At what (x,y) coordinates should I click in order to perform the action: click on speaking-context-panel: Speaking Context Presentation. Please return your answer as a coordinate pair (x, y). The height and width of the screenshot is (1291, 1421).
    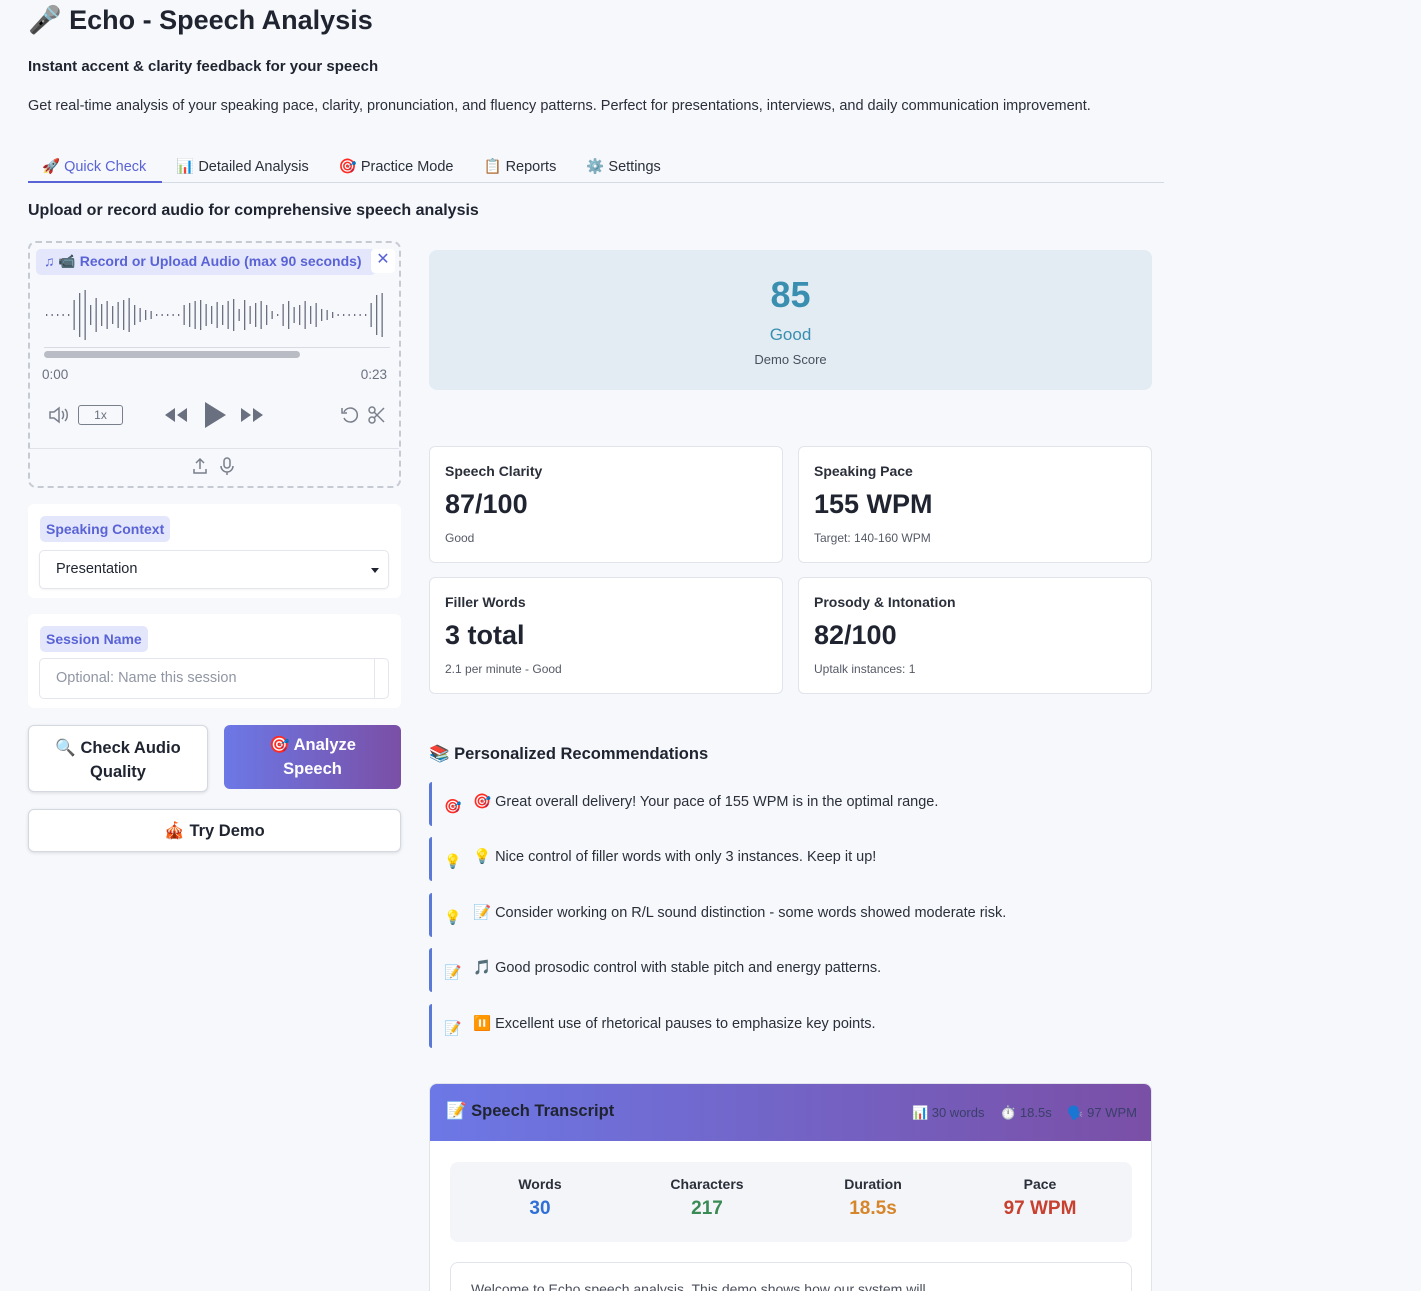
    Looking at the image, I should click on (214, 551).